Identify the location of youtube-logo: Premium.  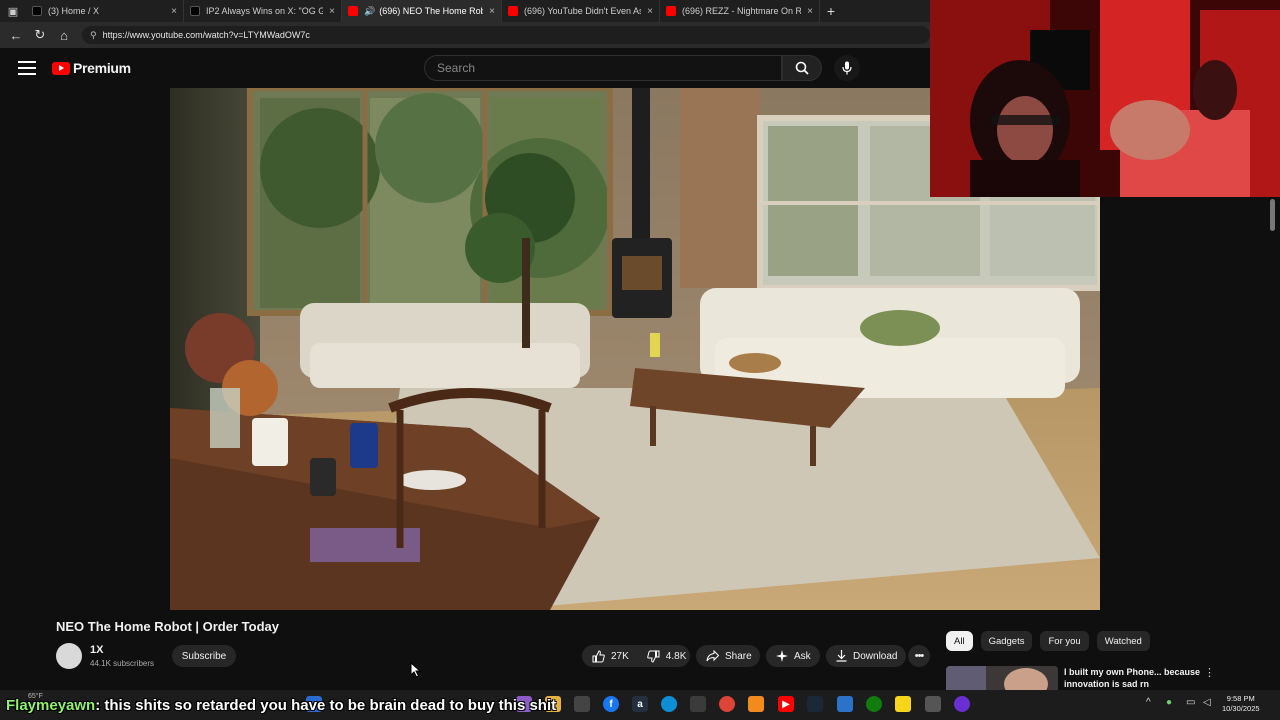
(91, 68).